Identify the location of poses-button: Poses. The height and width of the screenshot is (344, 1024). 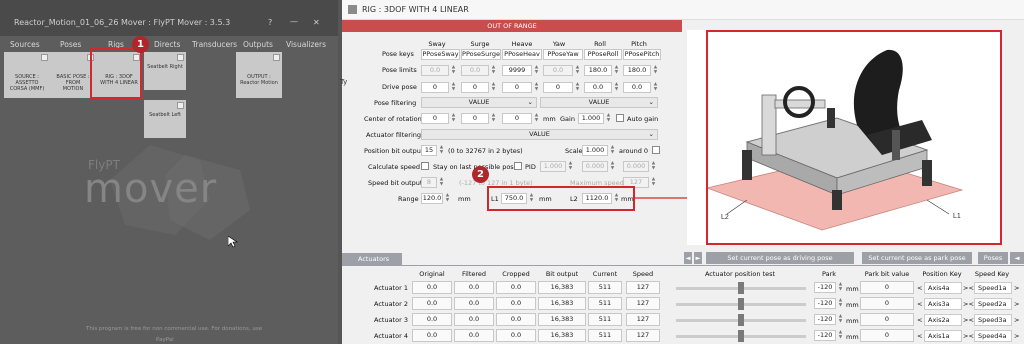
(993, 258).